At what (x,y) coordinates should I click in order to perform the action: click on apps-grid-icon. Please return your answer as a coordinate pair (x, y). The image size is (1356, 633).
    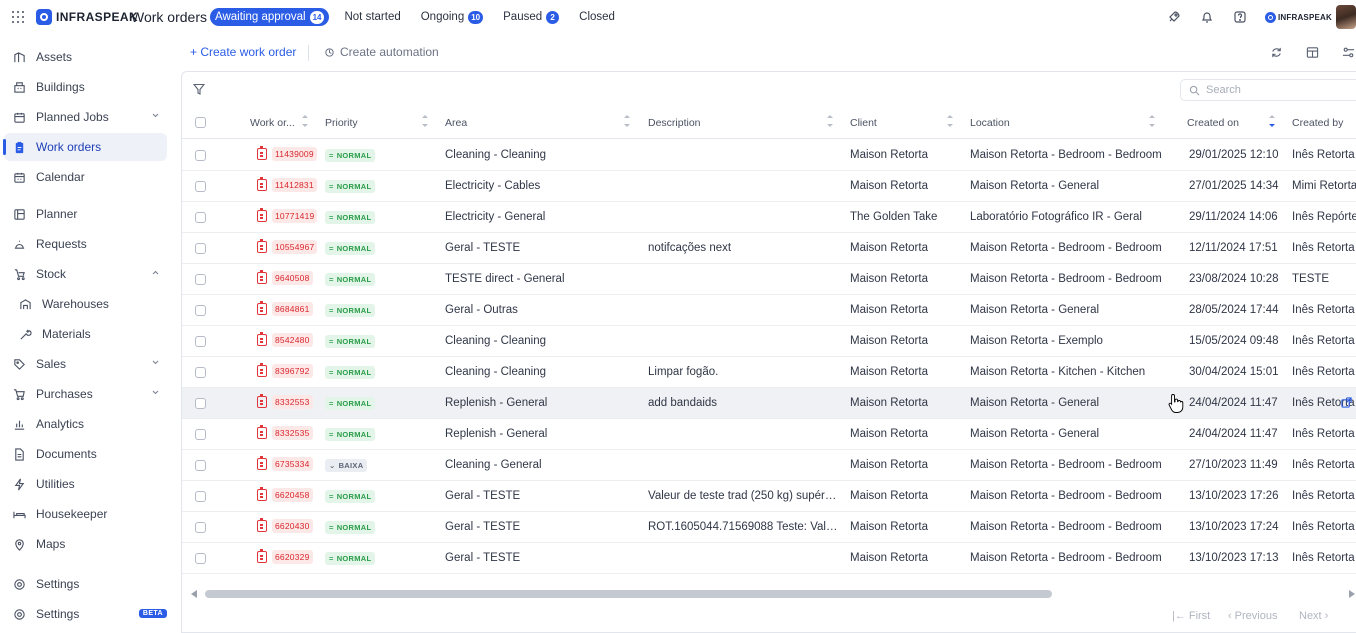
    Looking at the image, I should click on (18, 17).